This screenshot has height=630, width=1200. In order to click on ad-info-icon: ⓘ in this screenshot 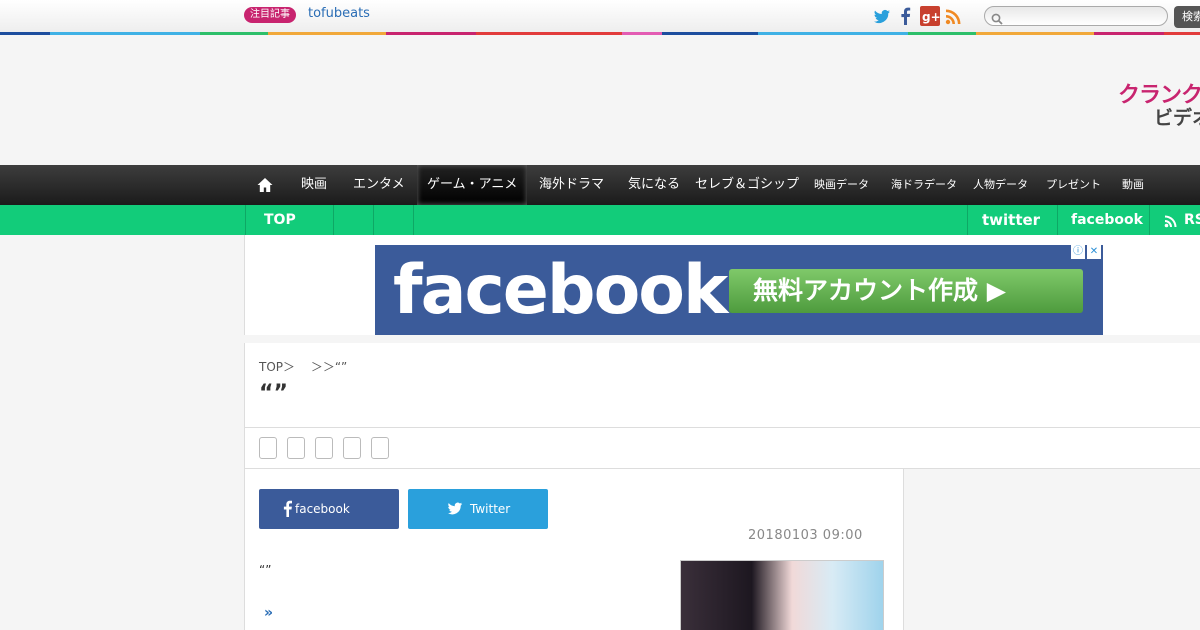, I will do `click(1078, 252)`.